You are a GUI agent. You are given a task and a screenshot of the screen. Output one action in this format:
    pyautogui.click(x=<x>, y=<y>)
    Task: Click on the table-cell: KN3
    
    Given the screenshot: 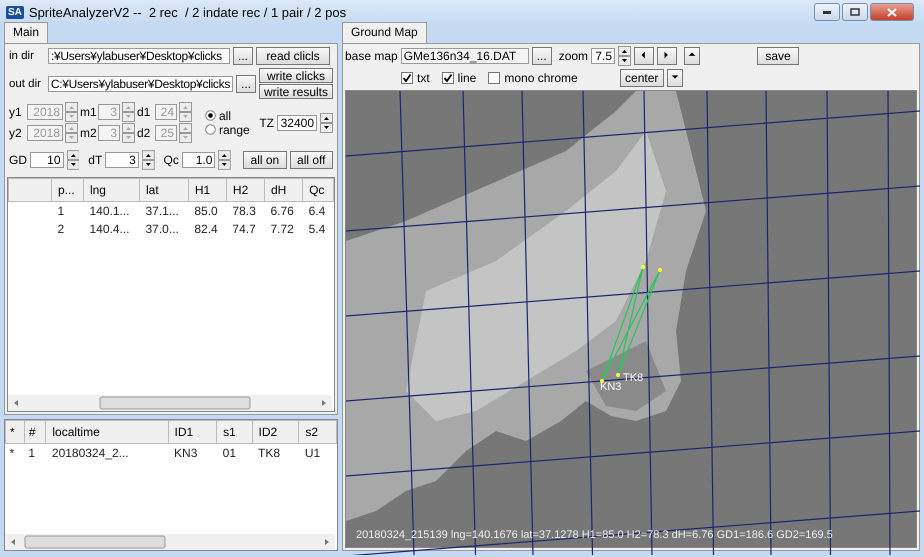 What is the action you would take?
    pyautogui.click(x=192, y=453)
    